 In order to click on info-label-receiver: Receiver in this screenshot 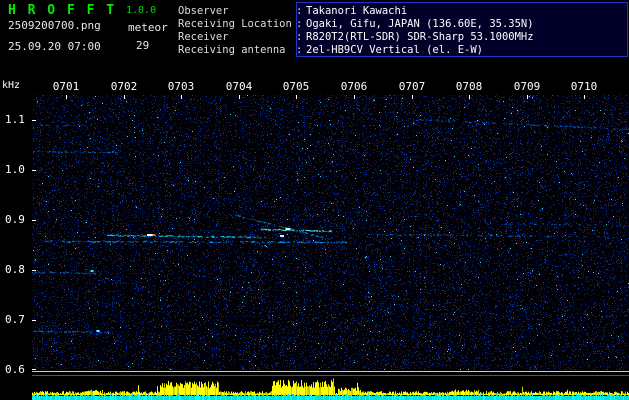, I will do `click(203, 37)`.